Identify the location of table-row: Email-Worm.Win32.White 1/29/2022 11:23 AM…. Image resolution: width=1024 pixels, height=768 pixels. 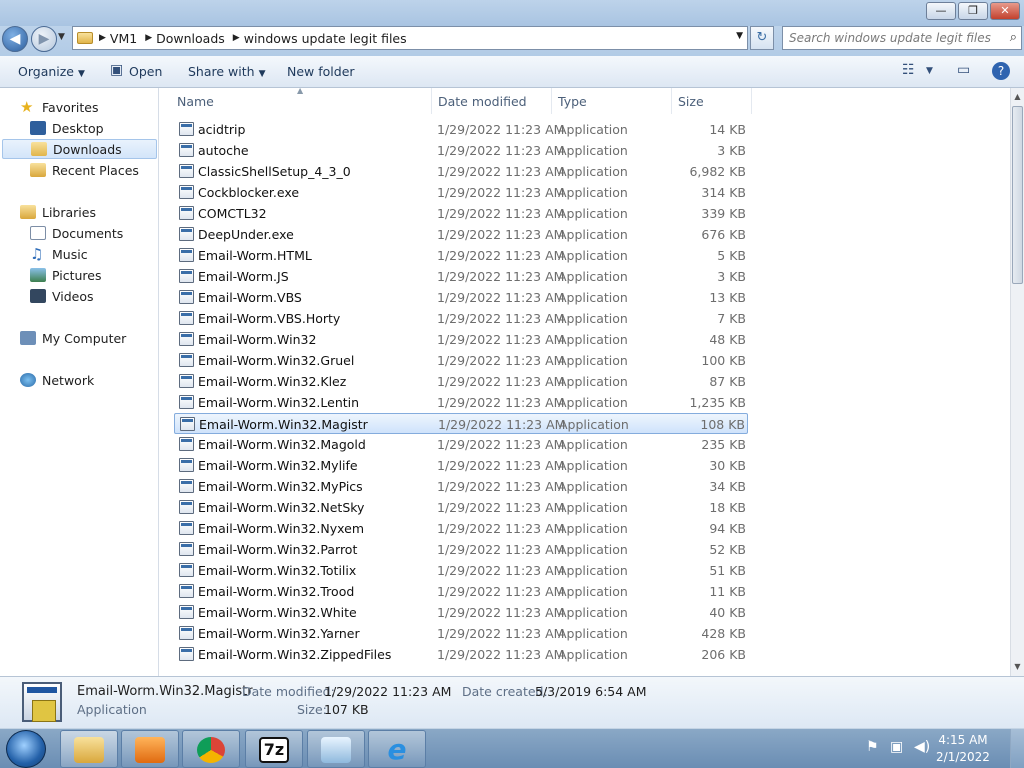
(461, 612).